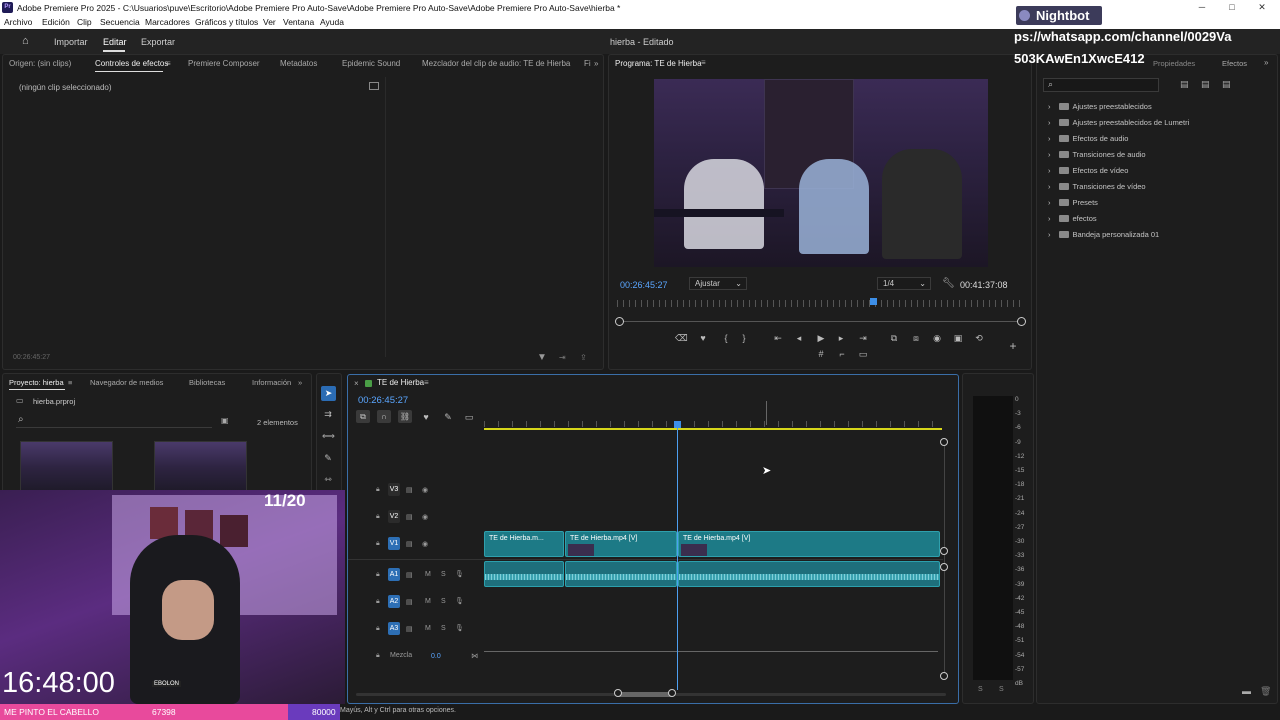  I want to click on tab-epidemic-sound: Epidemic Sound, so click(371, 63).